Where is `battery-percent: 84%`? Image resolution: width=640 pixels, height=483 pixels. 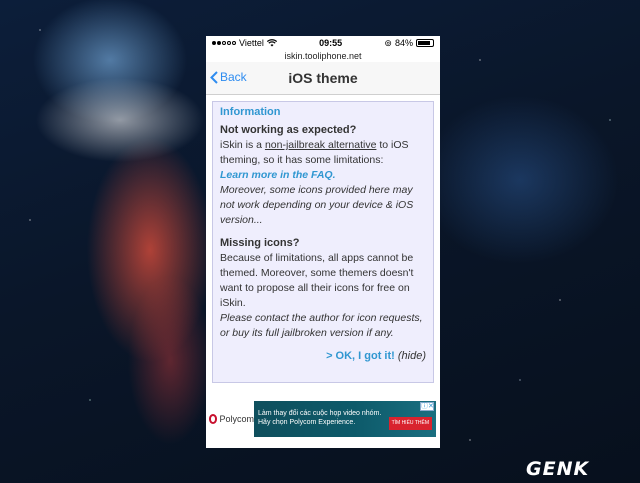
battery-percent: 84% is located at coordinates (403, 43).